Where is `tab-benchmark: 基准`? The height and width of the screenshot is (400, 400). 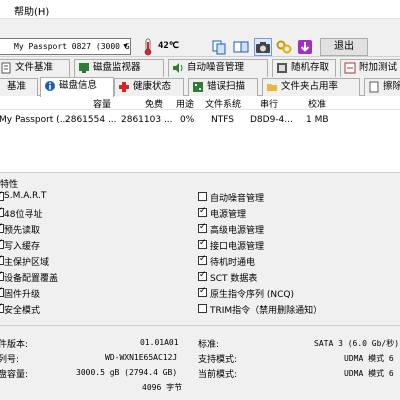 tab-benchmark: 基准 is located at coordinates (19, 87).